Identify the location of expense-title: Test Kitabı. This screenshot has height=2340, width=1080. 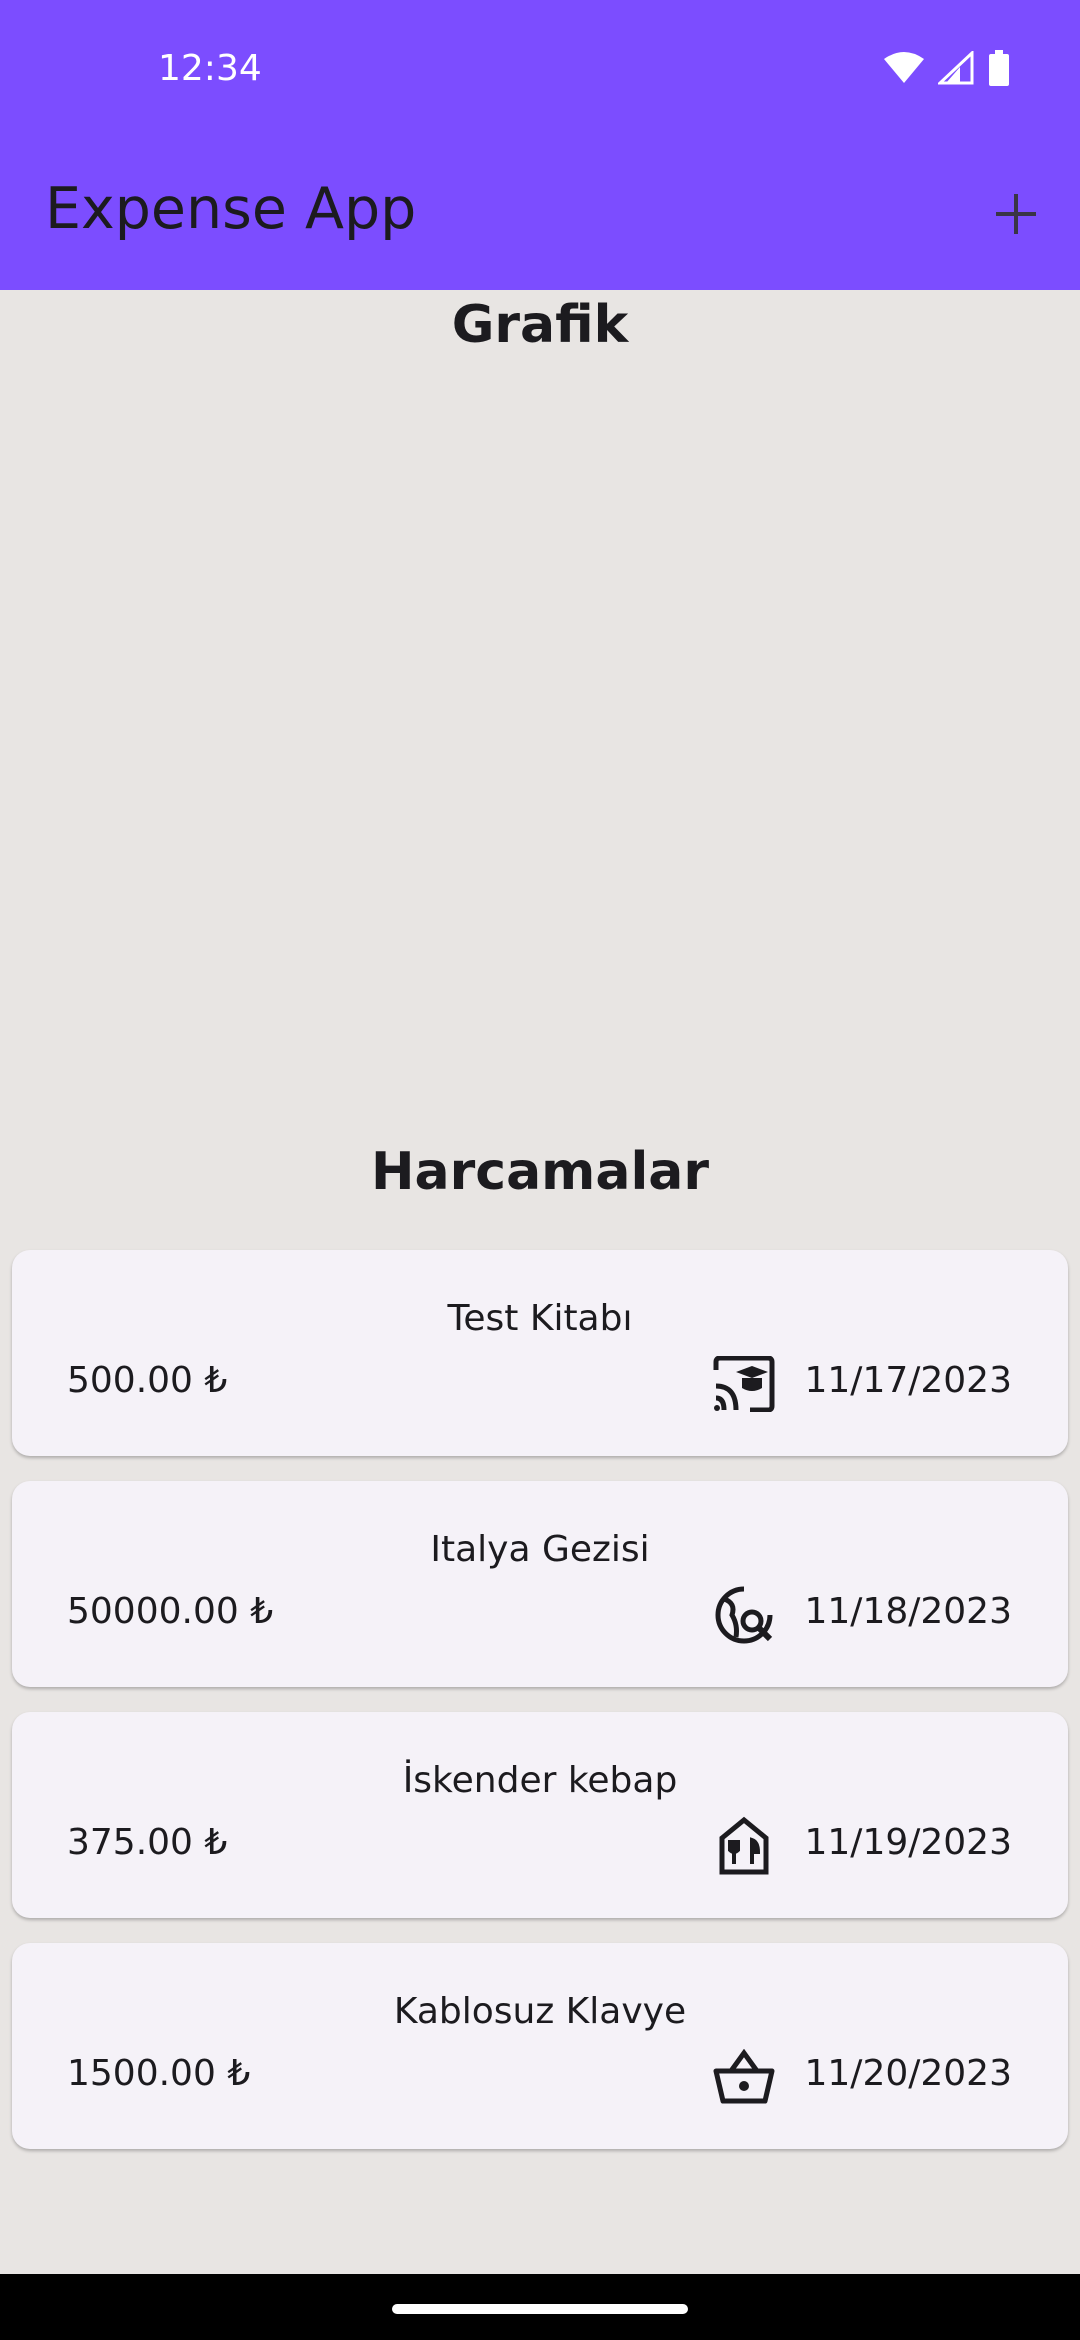
(540, 1318).